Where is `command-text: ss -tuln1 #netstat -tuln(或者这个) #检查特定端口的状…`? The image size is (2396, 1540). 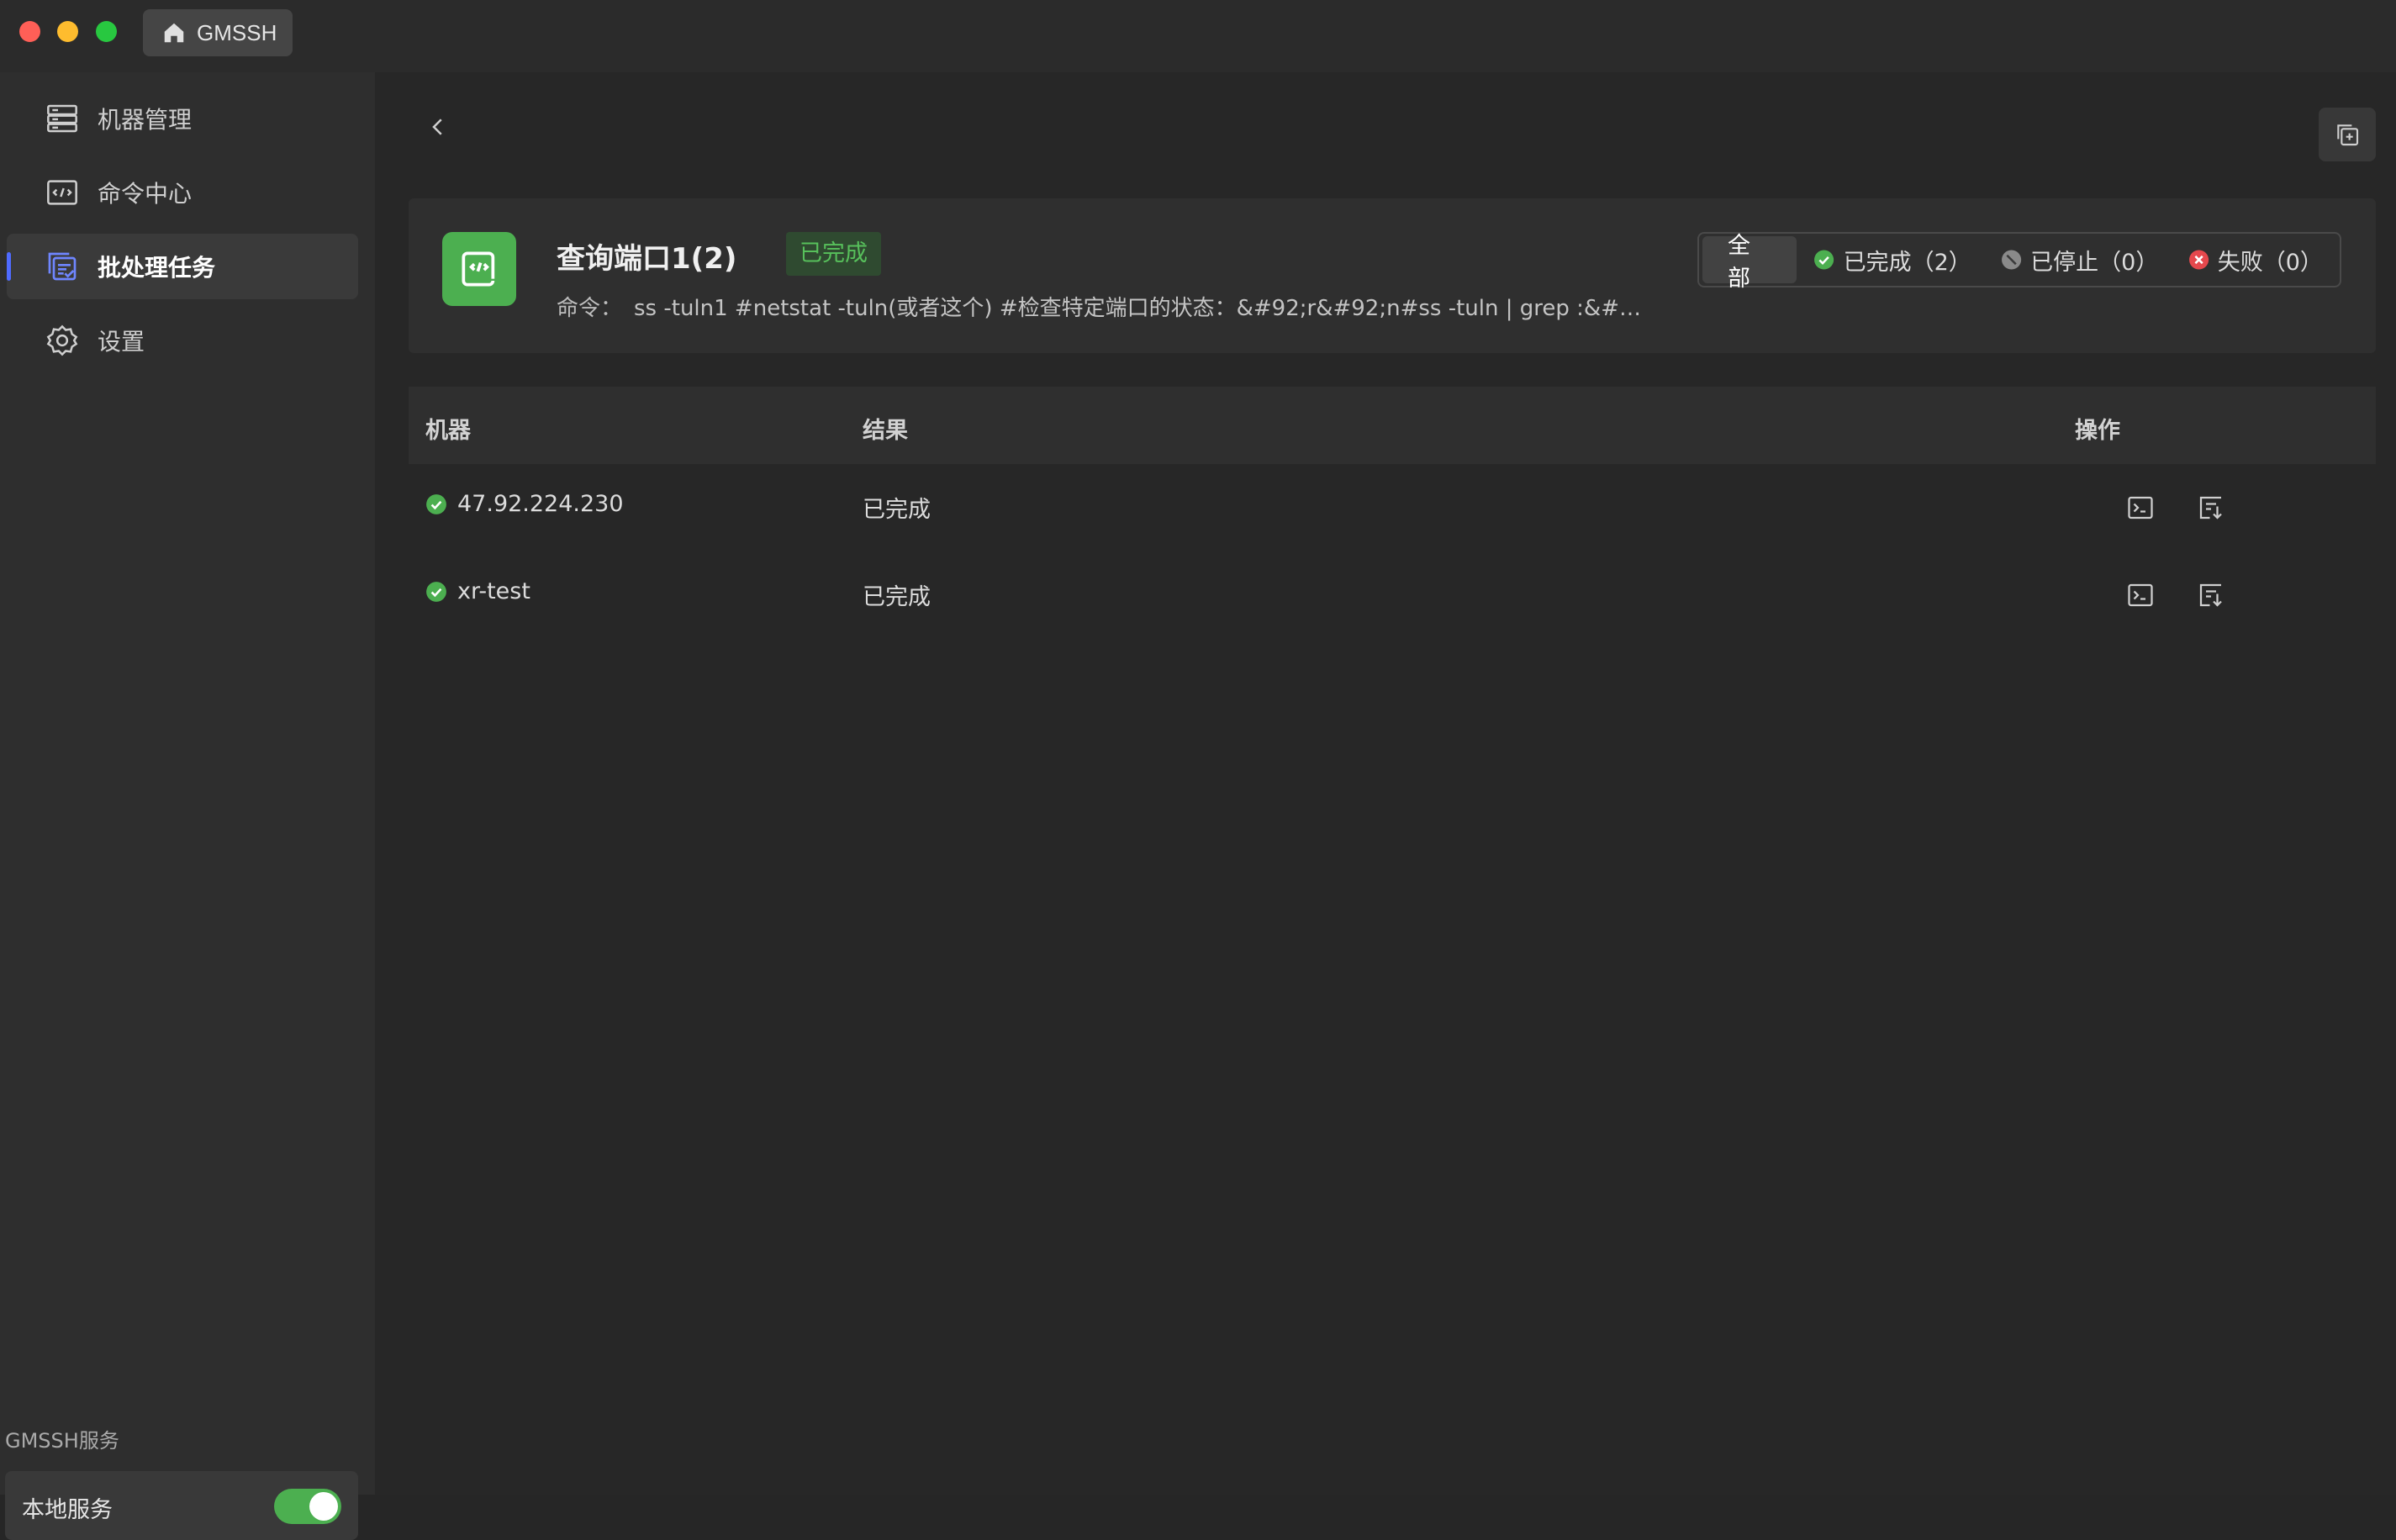 command-text: ss -tuln1 #netstat -tuln(或者这个) #检查特定端口的状… is located at coordinates (1141, 308).